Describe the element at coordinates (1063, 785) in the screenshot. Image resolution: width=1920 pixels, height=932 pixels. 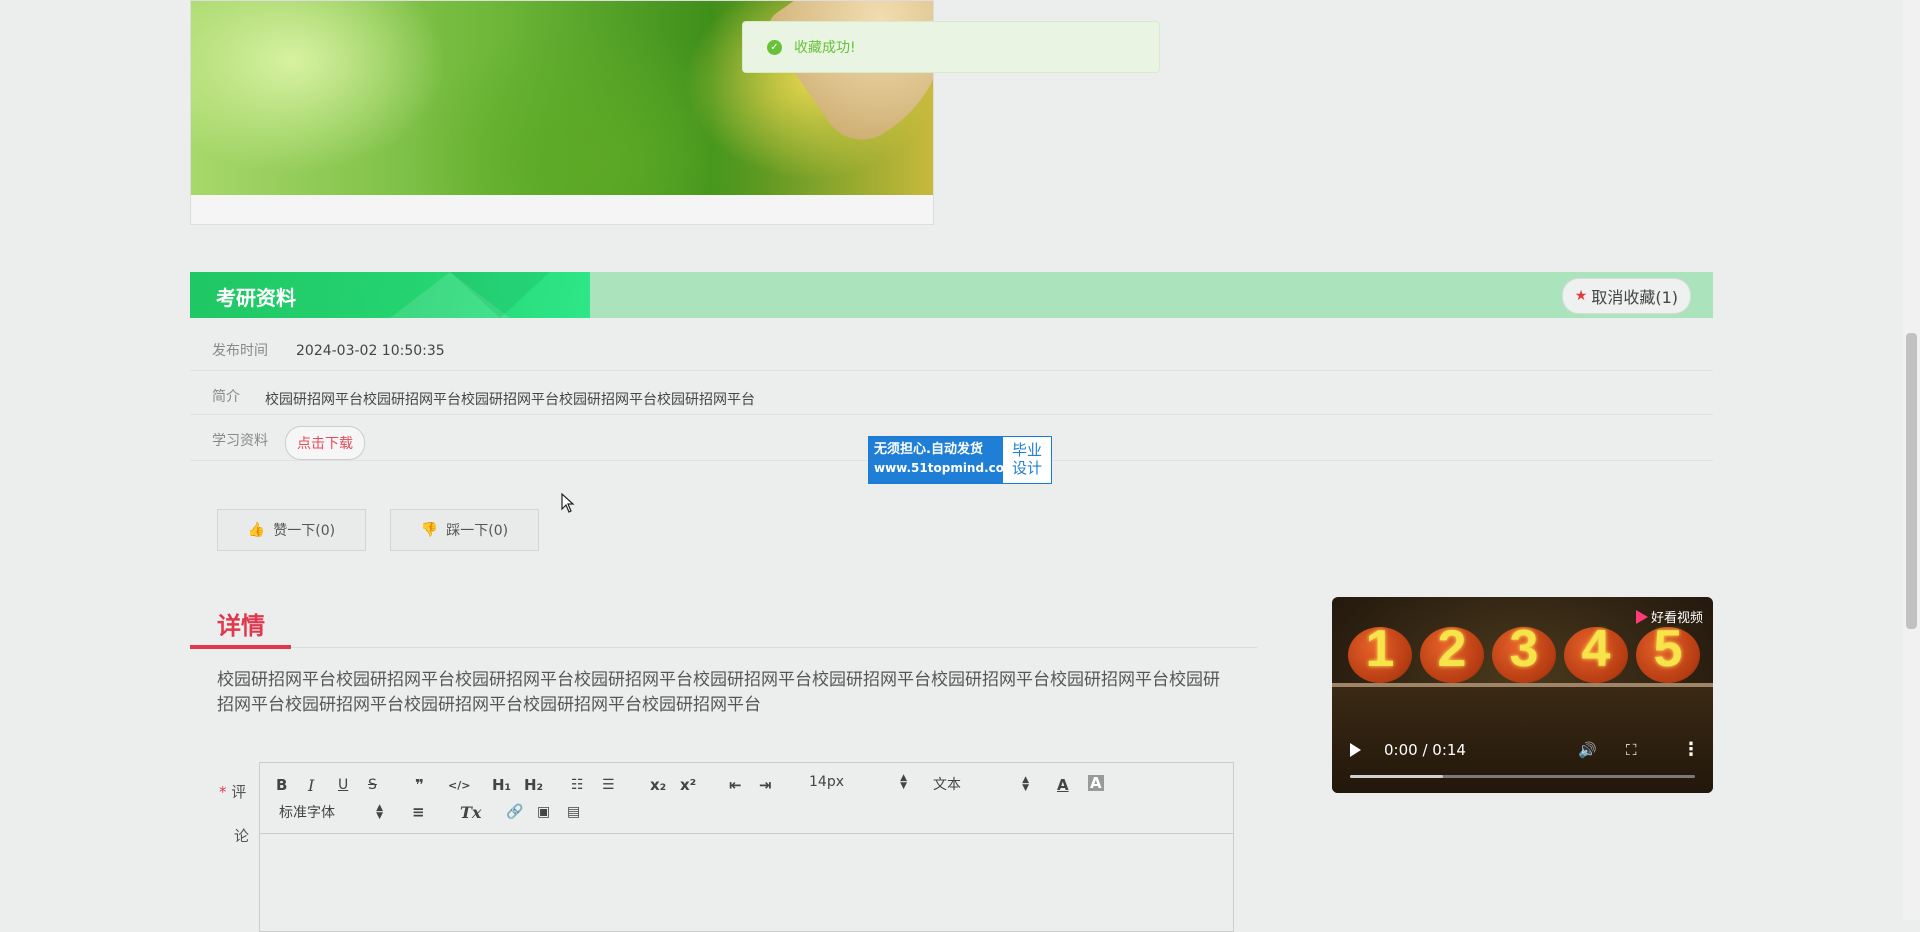
I see `font-color-button: A` at that location.